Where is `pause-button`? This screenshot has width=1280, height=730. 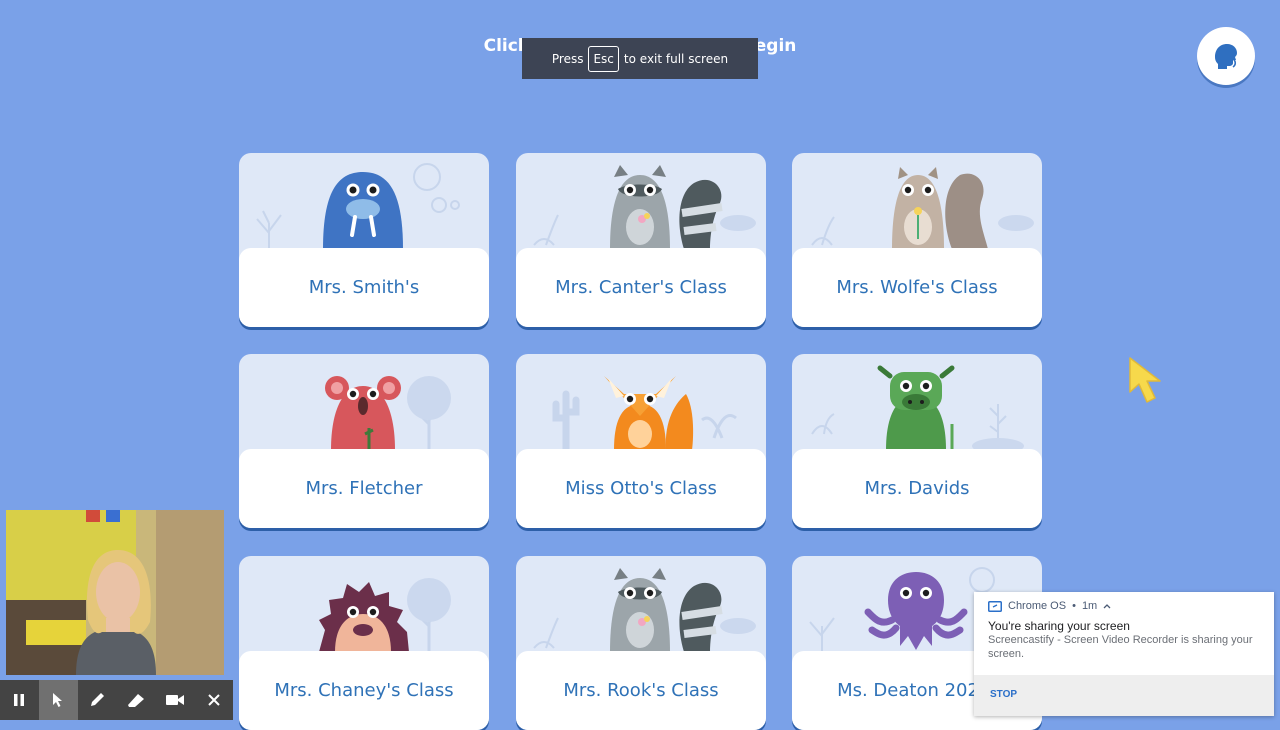 pause-button is located at coordinates (19, 700).